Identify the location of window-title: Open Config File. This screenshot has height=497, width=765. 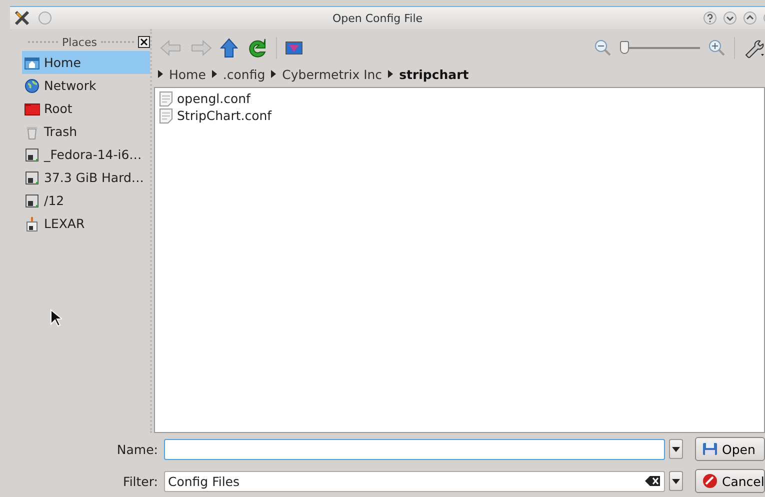
(377, 18).